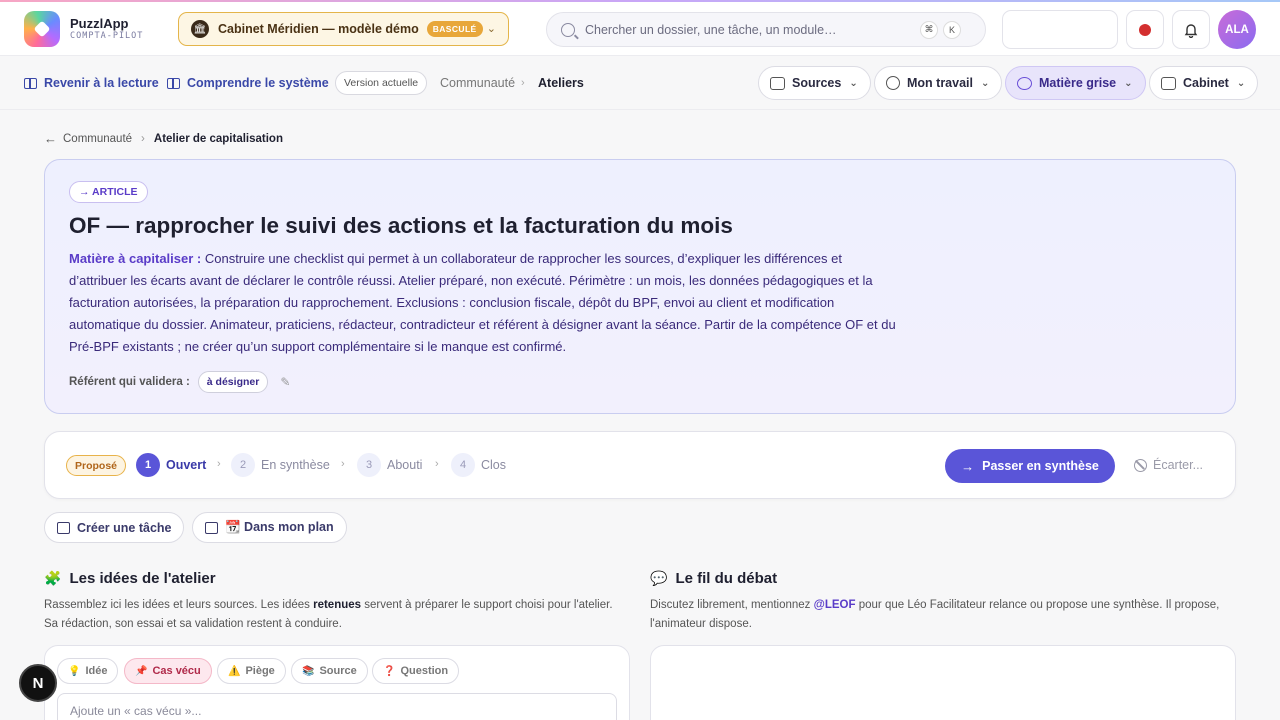  I want to click on record-icon, so click(1145, 29).